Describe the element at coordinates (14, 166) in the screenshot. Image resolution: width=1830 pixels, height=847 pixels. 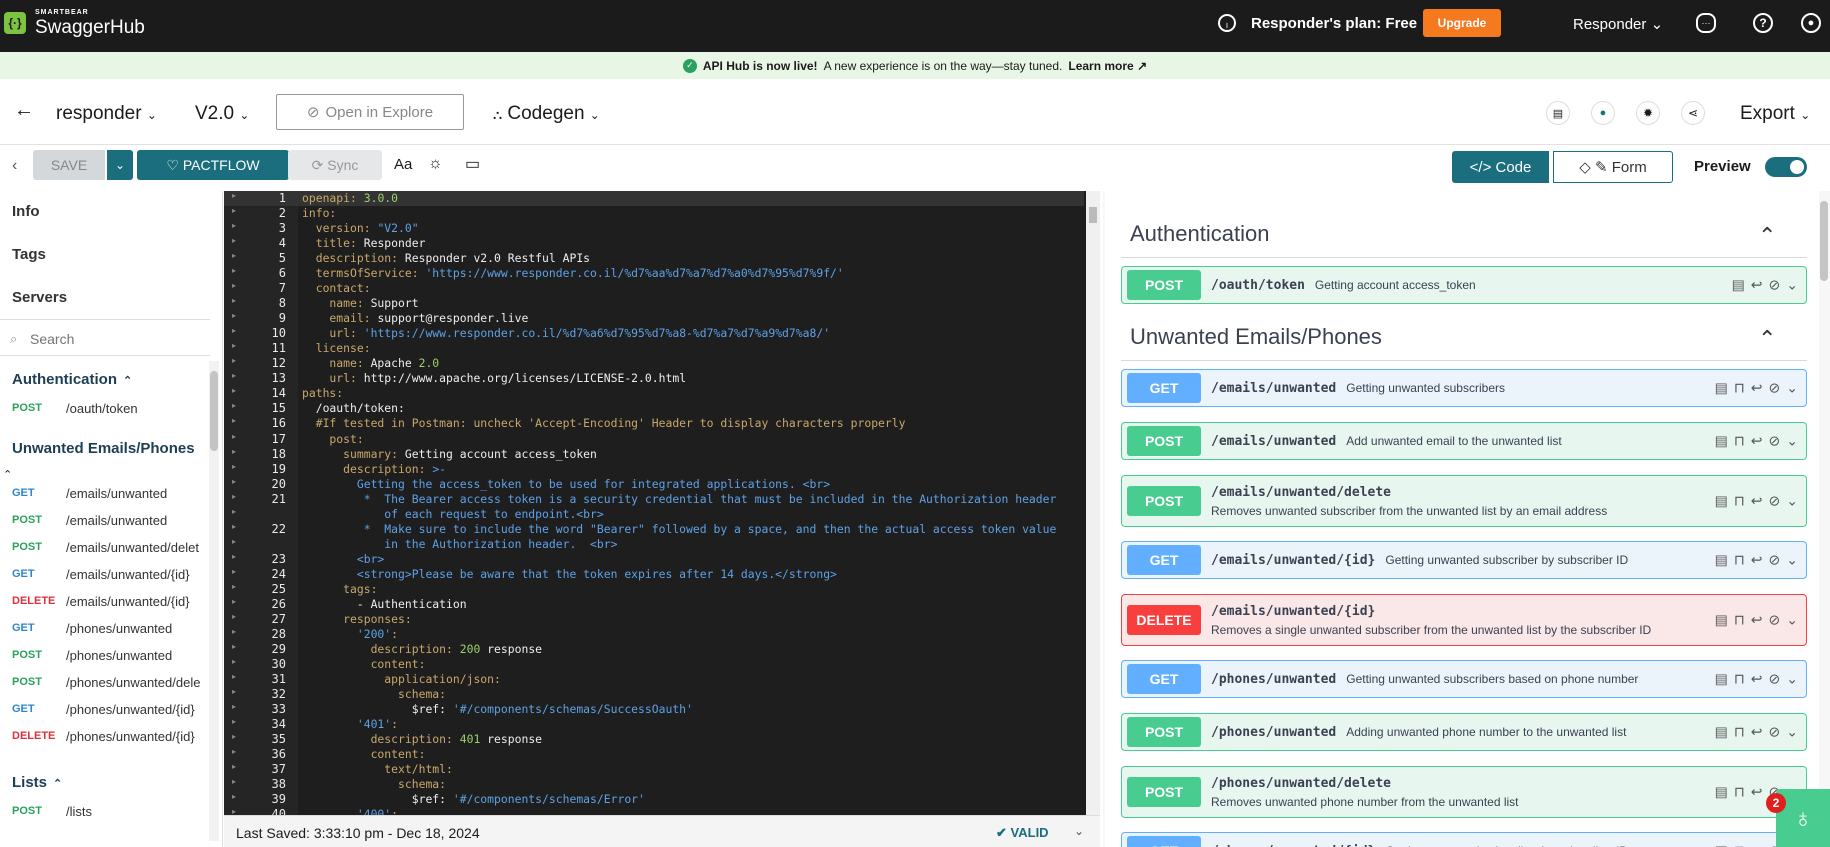
I see `collapse-left-icon: ‹` at that location.